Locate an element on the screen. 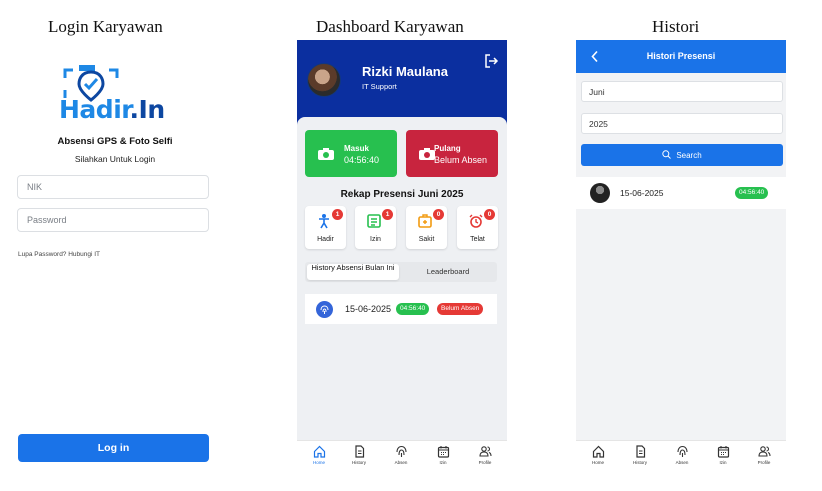 The height and width of the screenshot is (491, 822). user-name: Rizki Maulana is located at coordinates (405, 71).